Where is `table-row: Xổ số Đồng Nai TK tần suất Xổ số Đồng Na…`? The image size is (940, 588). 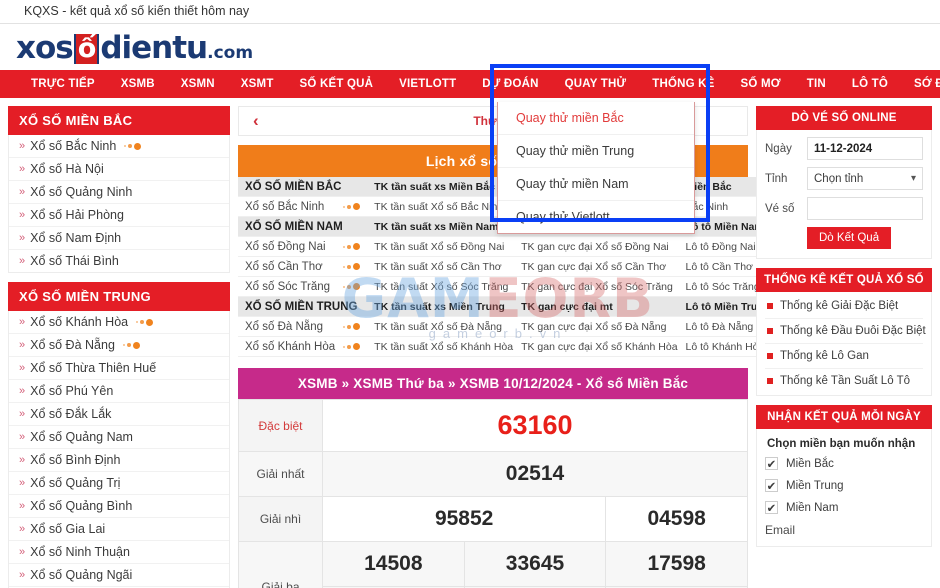
table-row: Xổ số Đồng Nai TK tần suất Xổ số Đồng Na… is located at coordinates (506, 246).